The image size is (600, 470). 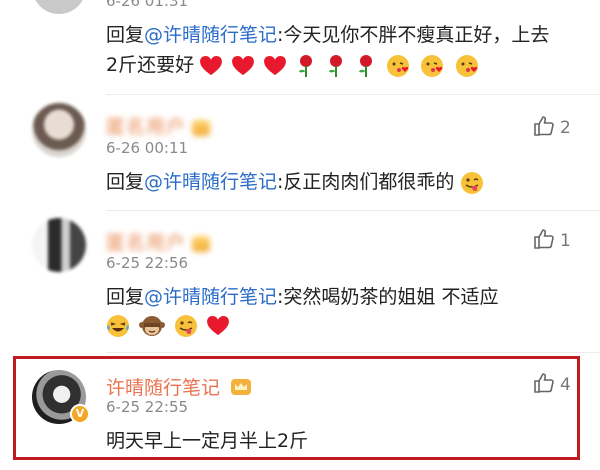 I want to click on comment-body: 明天早上一定月半上2斤, so click(x=207, y=441).